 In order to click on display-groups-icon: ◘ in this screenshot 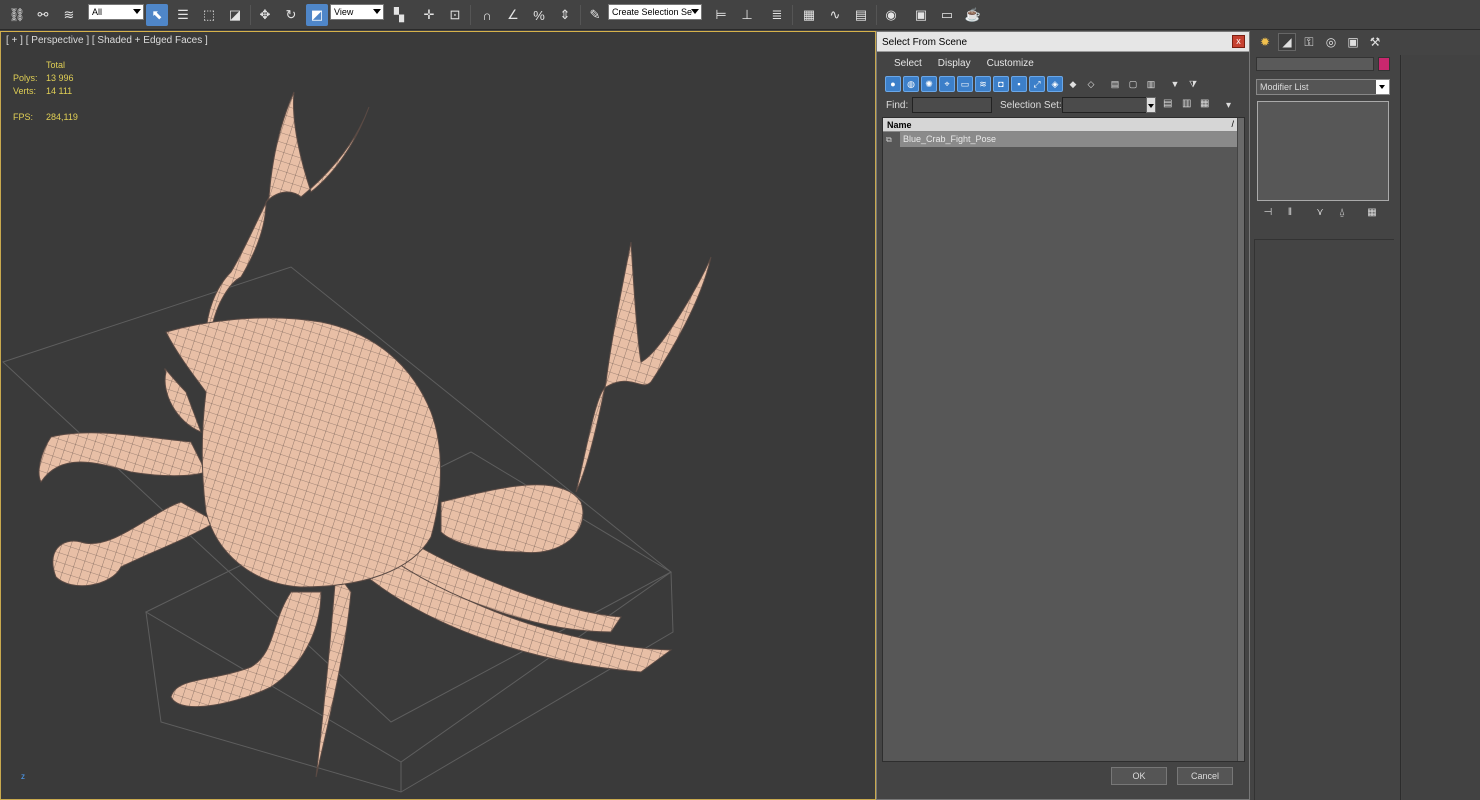, I will do `click(1001, 84)`.